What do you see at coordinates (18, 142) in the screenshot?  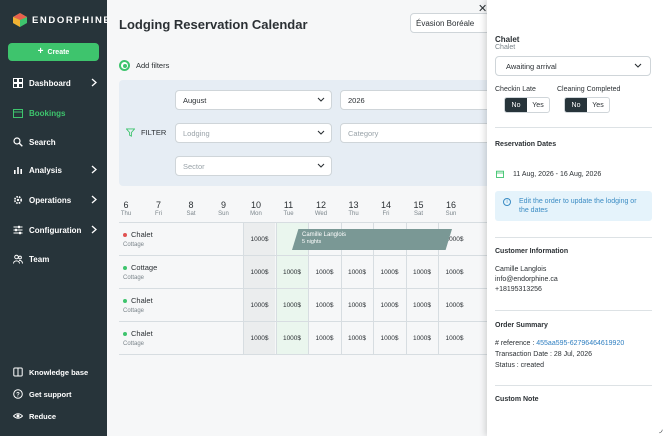 I see `search-icon` at bounding box center [18, 142].